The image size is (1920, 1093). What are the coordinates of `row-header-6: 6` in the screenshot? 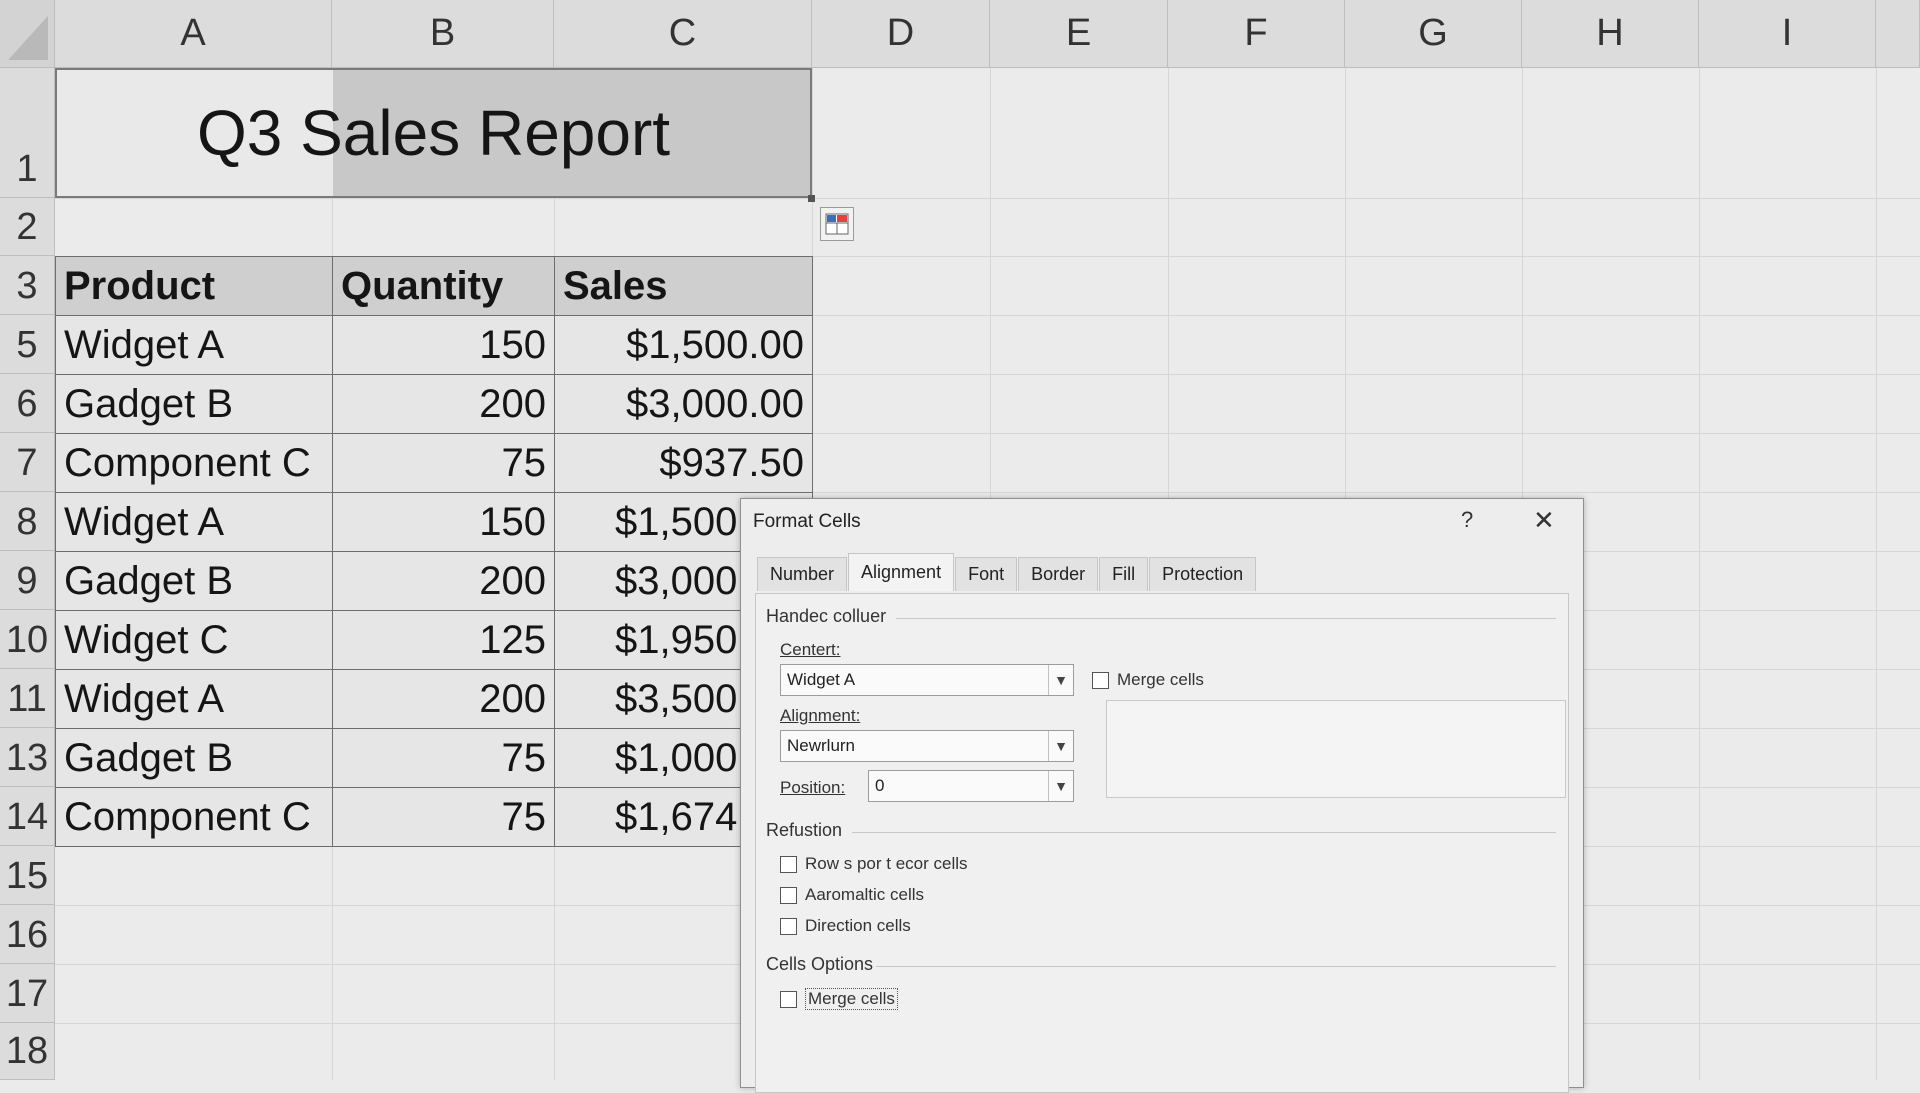 It's located at (27, 403).